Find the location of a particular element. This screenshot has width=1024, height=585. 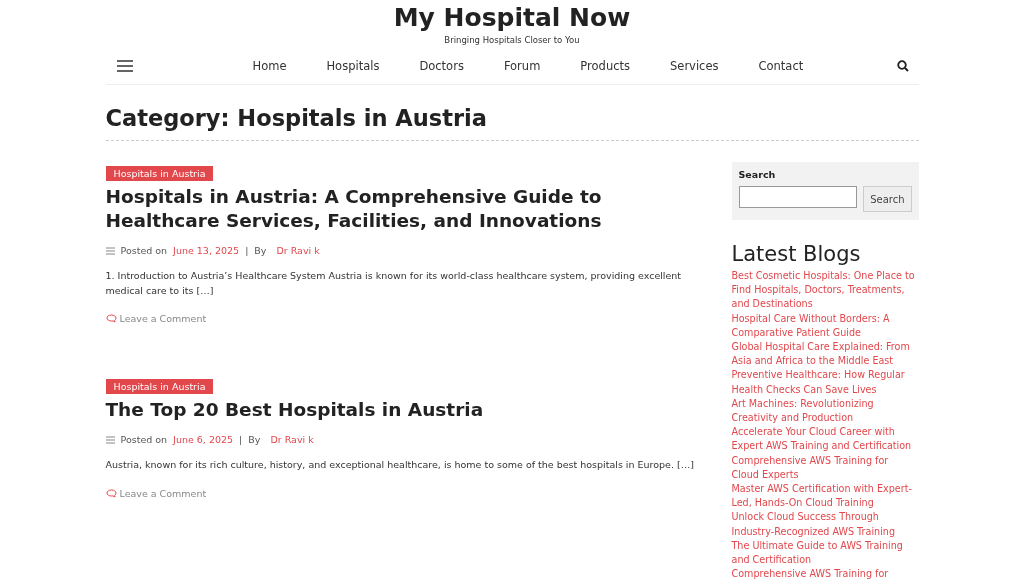

blog-link: Accelerate Your Cloud Career with Expert AWS Training and Certification is located at coordinates (825, 439).